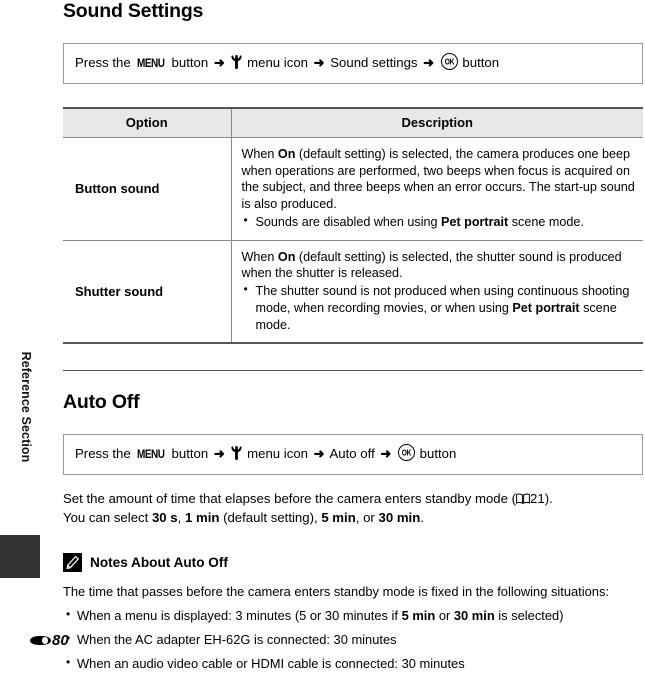 The image size is (645, 673). What do you see at coordinates (548, 499) in the screenshot?
I see `body-text: ).` at bounding box center [548, 499].